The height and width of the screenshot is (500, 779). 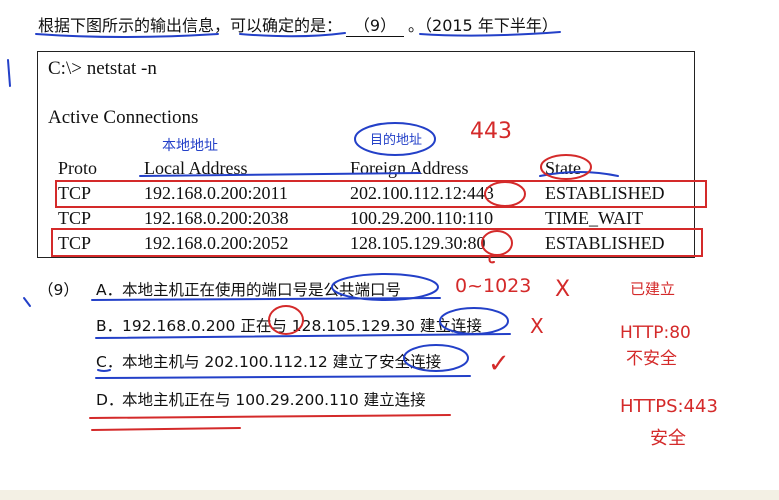 I want to click on command-line: C:\> netstat -n, so click(x=102, y=68).